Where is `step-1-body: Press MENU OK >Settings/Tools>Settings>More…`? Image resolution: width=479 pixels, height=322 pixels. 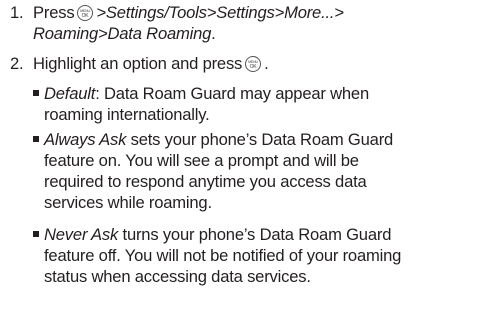 step-1-body: Press MENU OK >Settings/Tools>Settings>More… is located at coordinates (253, 23).